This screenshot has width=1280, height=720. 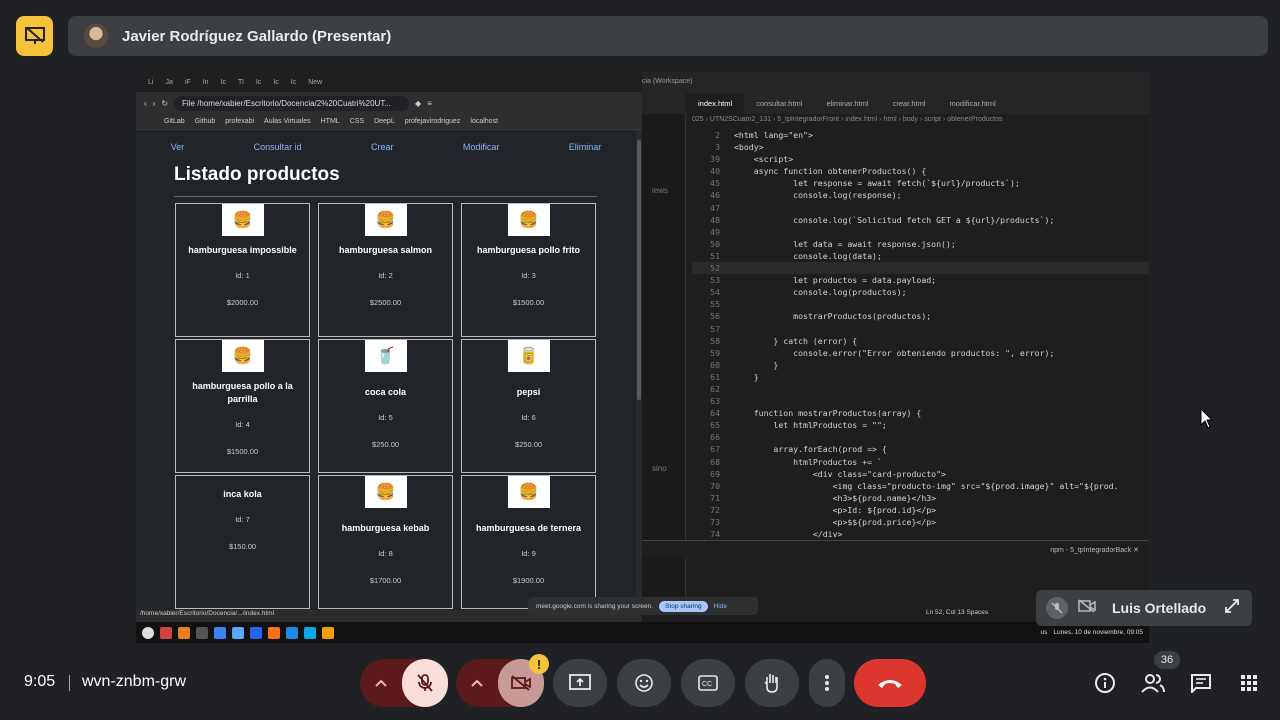 I want to click on more-options-button, so click(x=827, y=683).